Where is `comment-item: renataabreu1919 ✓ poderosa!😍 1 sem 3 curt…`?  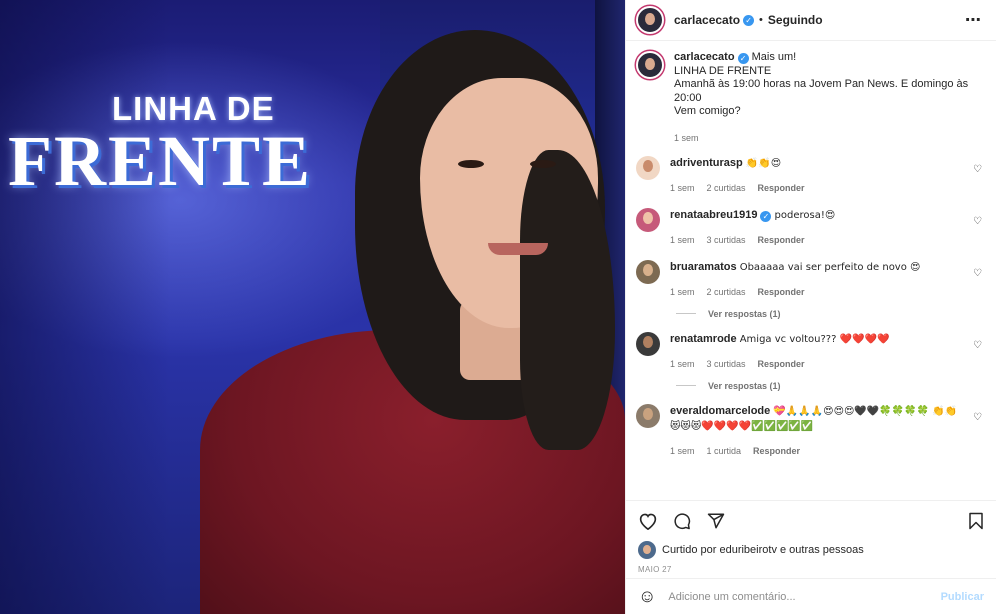
comment-item: renataabreu1919 ✓ poderosa!😍 1 sem 3 curt… is located at coordinates (810, 227).